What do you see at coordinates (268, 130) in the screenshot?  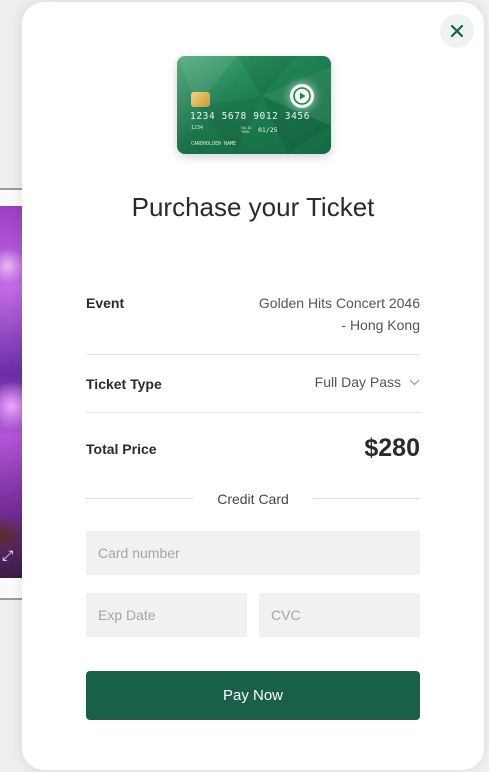 I see `card-expiry-display: 01/25` at bounding box center [268, 130].